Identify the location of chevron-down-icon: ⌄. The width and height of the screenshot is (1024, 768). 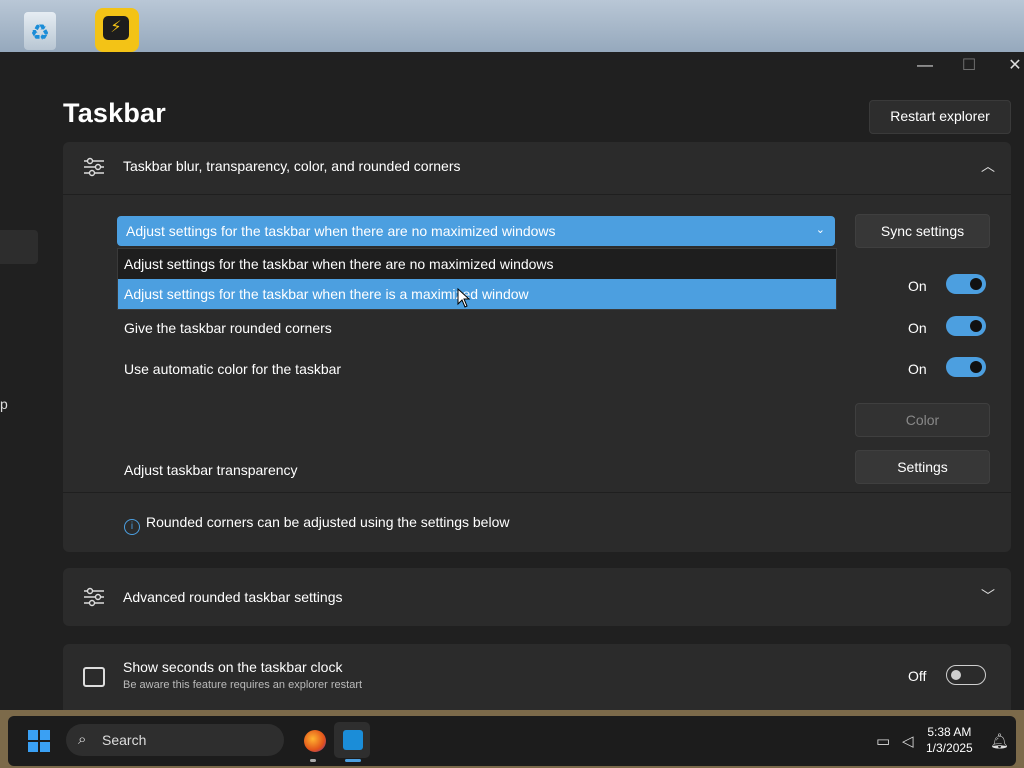
(820, 230).